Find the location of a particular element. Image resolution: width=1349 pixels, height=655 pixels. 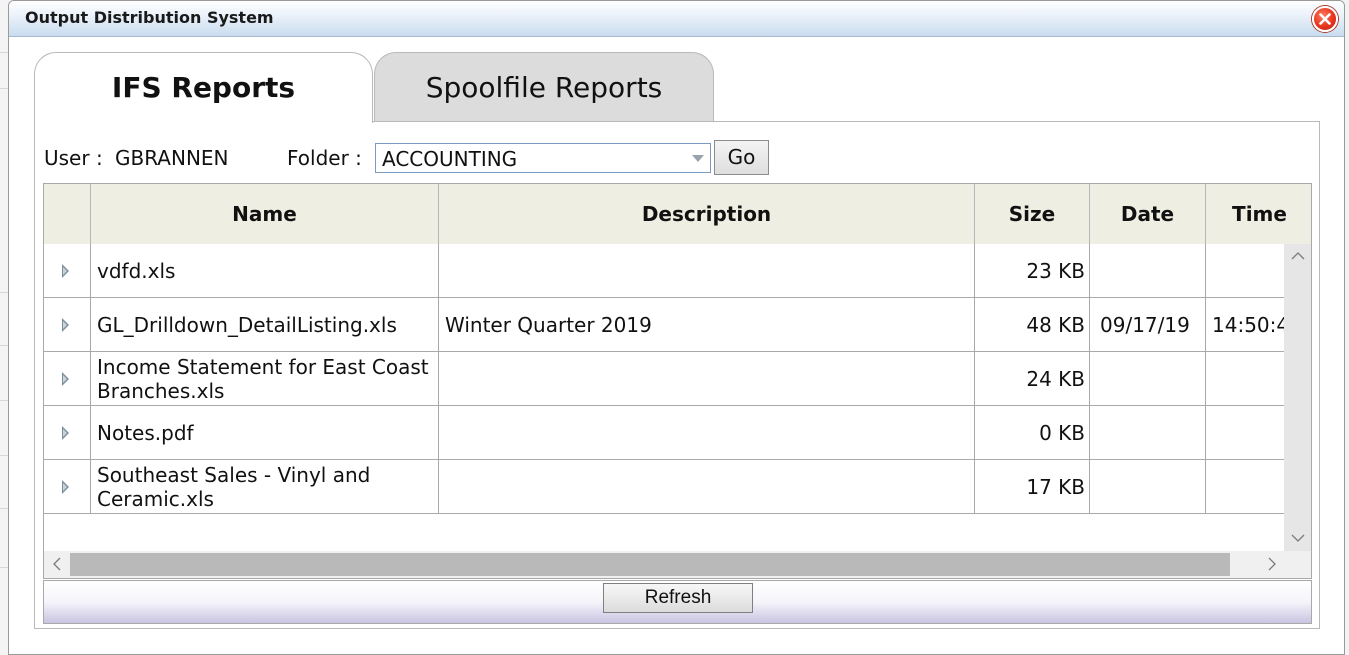

tab-spoolfile-reports: Spoolfile Reports is located at coordinates (544, 87).